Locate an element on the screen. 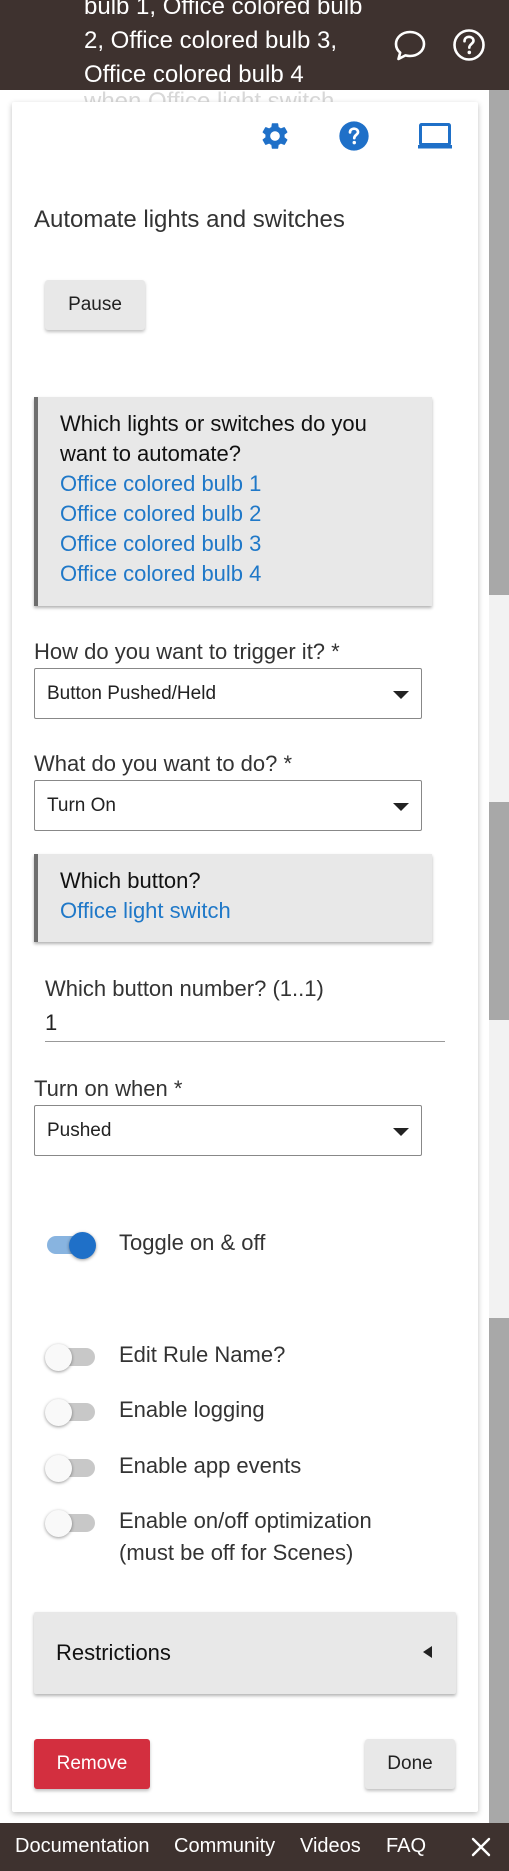 The width and height of the screenshot is (509, 1871). button-device-selector: Which button? Office light switch is located at coordinates (233, 898).